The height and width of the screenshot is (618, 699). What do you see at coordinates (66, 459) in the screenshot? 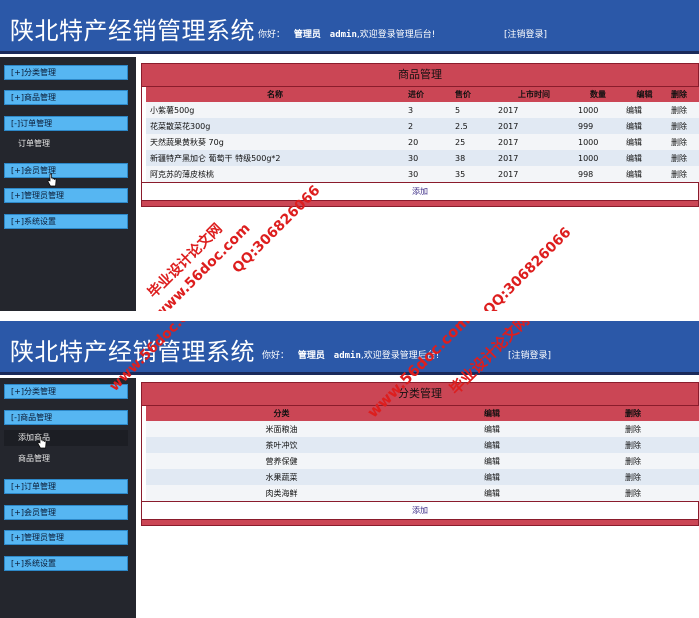
I see `sidebar-subitem-product-management: 商品管理` at bounding box center [66, 459].